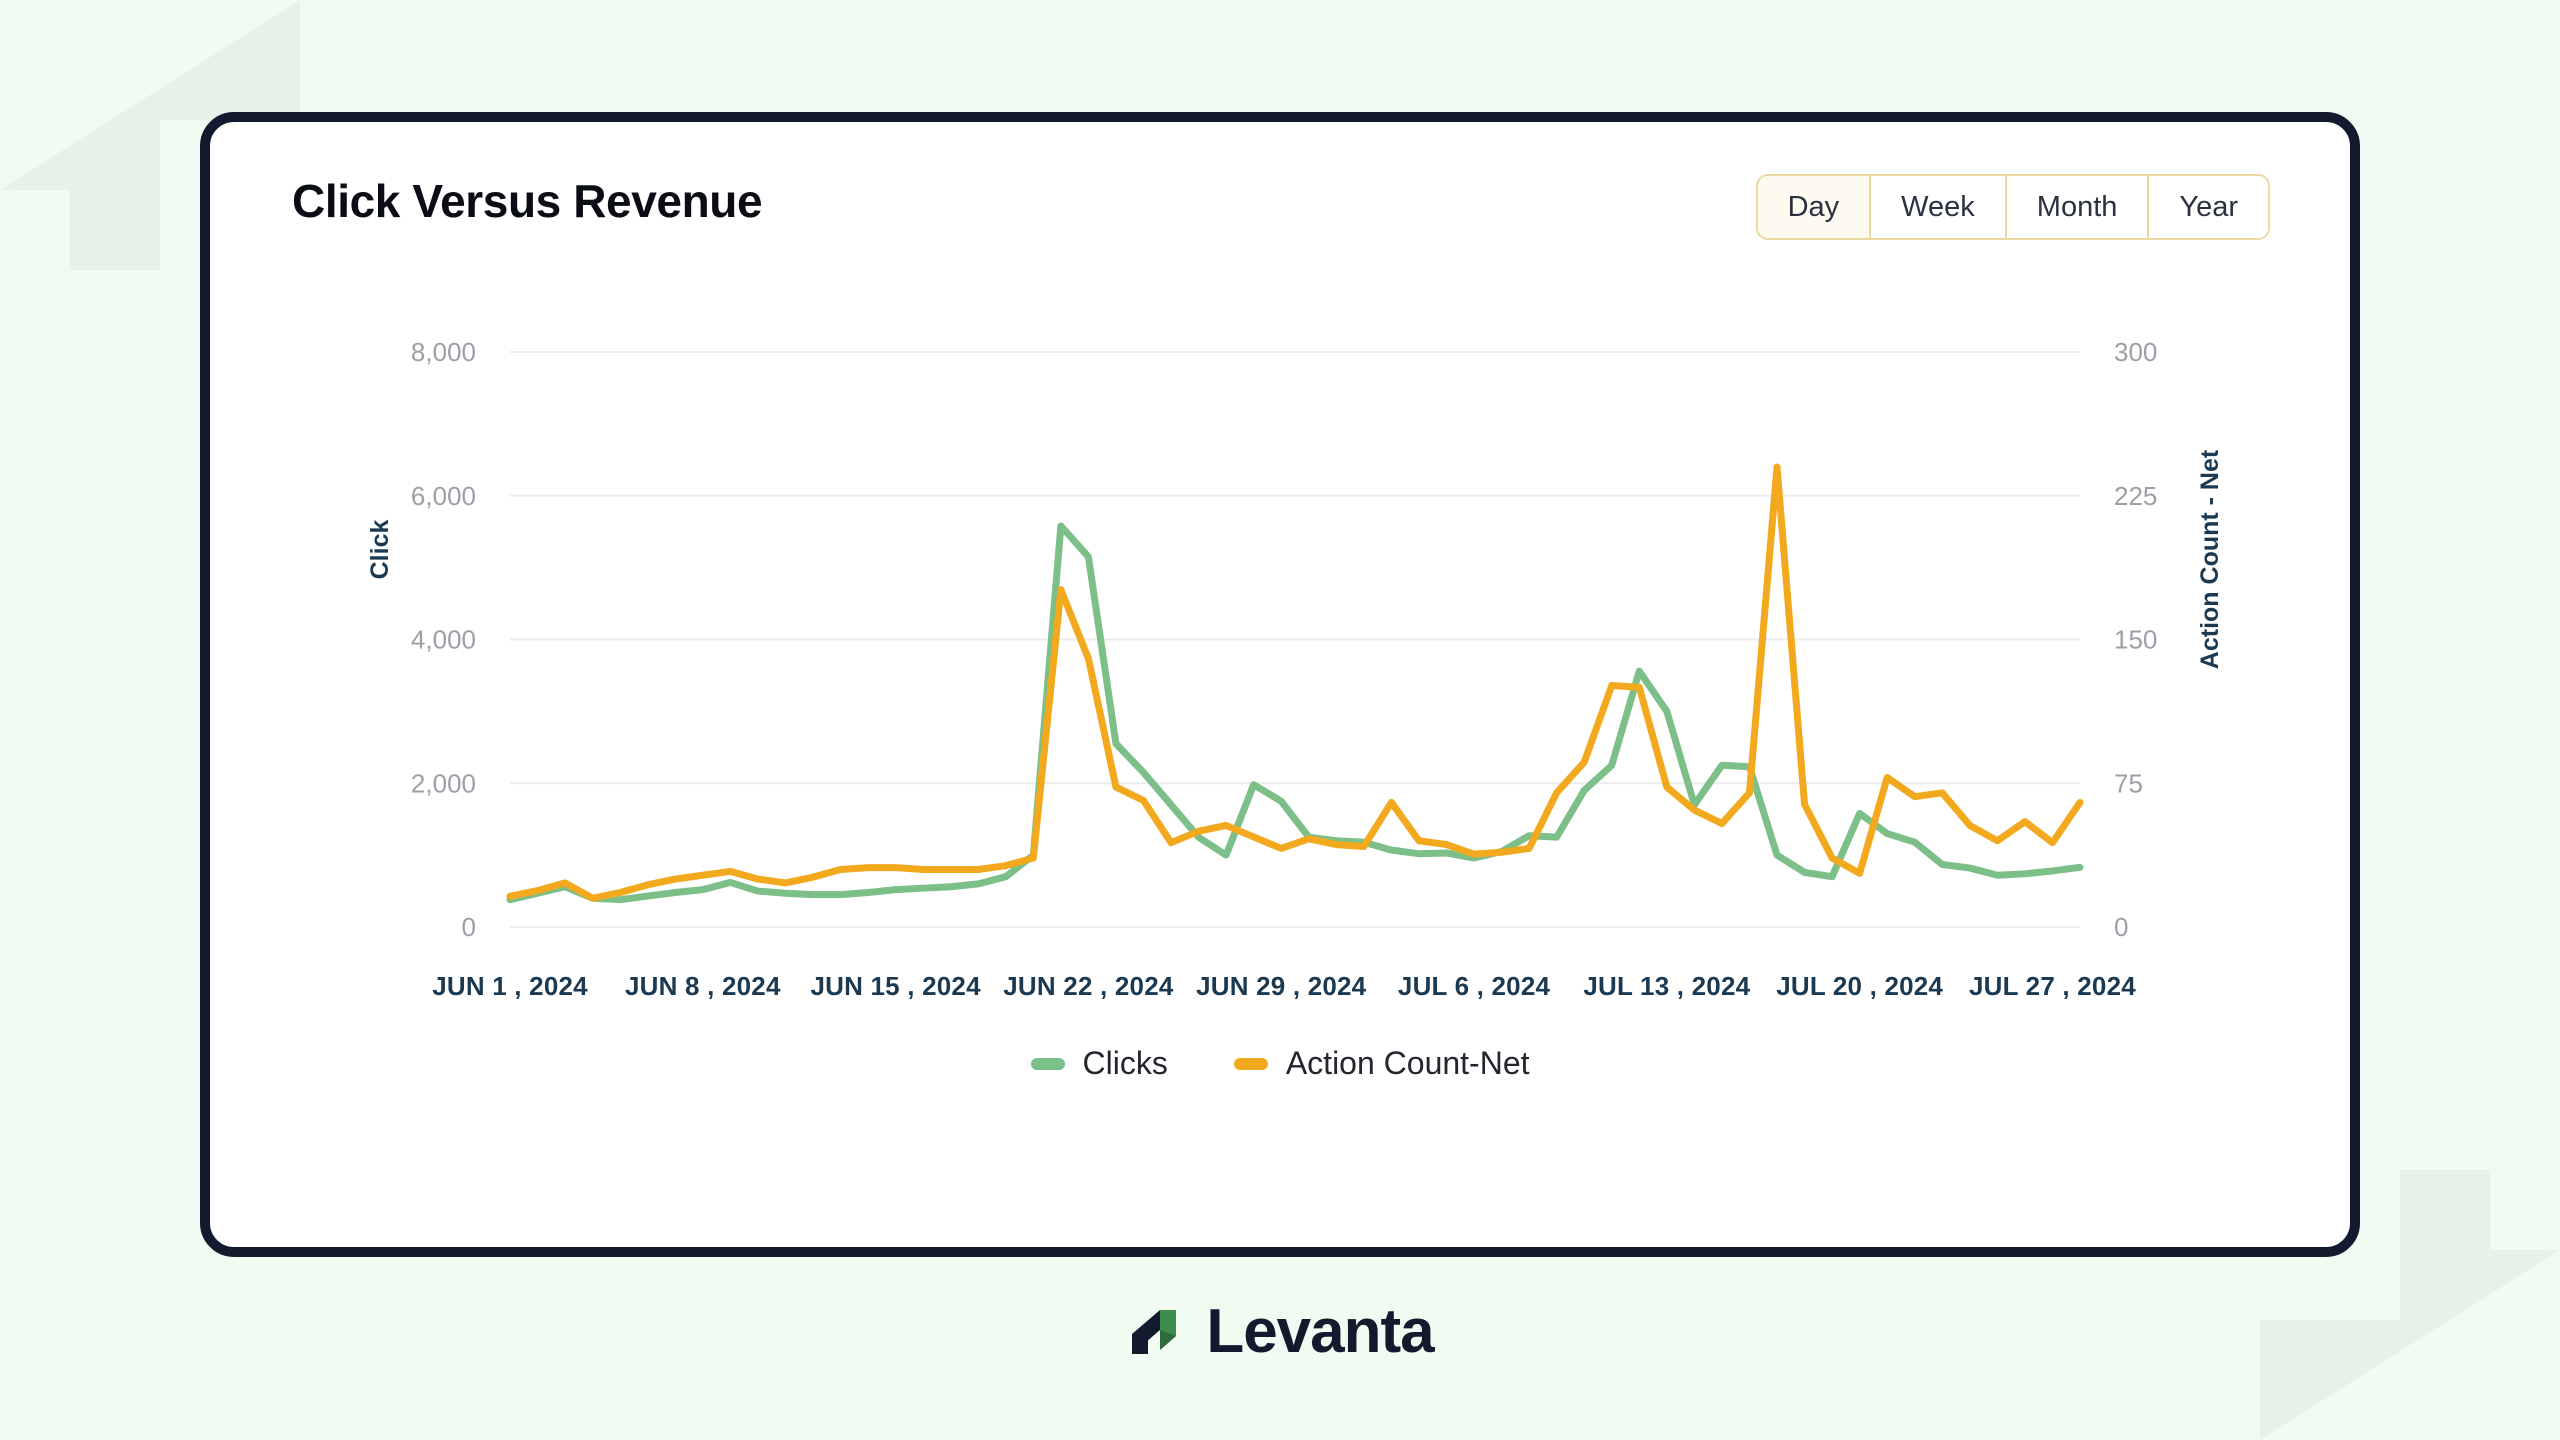 This screenshot has width=2560, height=1440. Describe the element at coordinates (1474, 986) in the screenshot. I see `x-axis-tick-label: JUL 6 , 2024` at that location.